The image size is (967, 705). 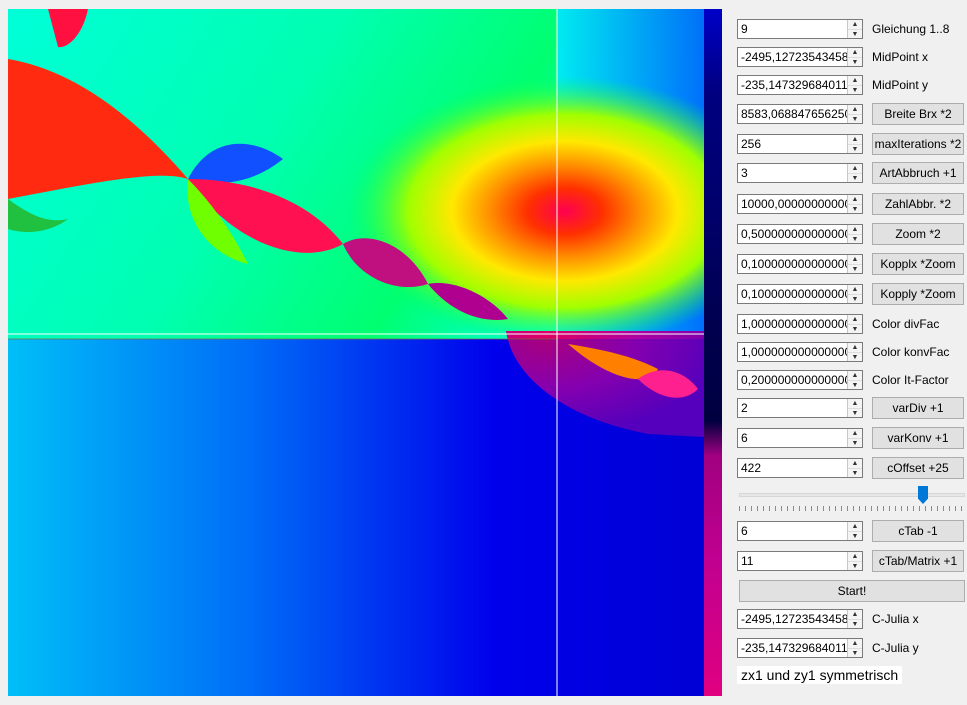 I want to click on zoom-2-spinbox: ▲▼, so click(x=800, y=234).